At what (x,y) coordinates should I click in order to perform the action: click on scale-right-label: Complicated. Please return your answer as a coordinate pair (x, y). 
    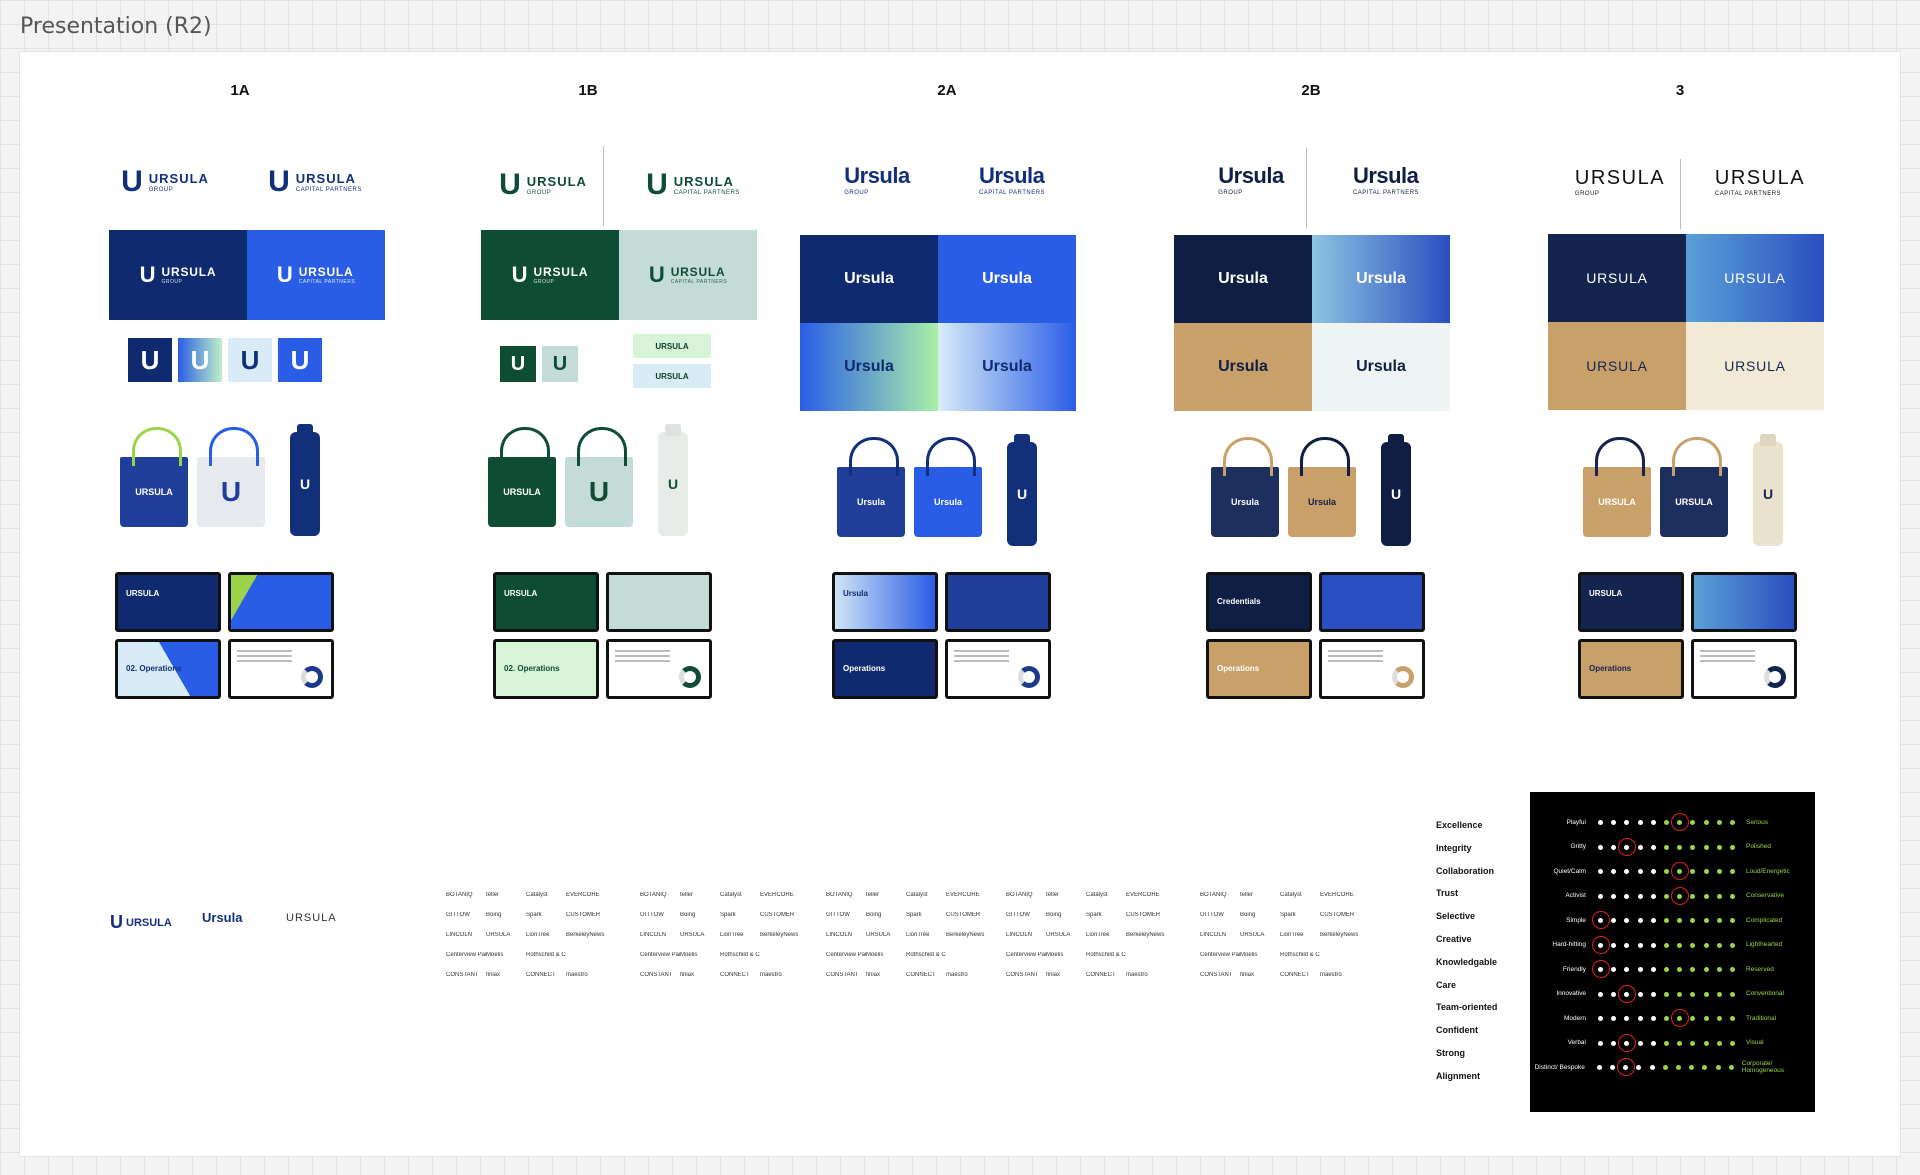
    Looking at the image, I should click on (1764, 920).